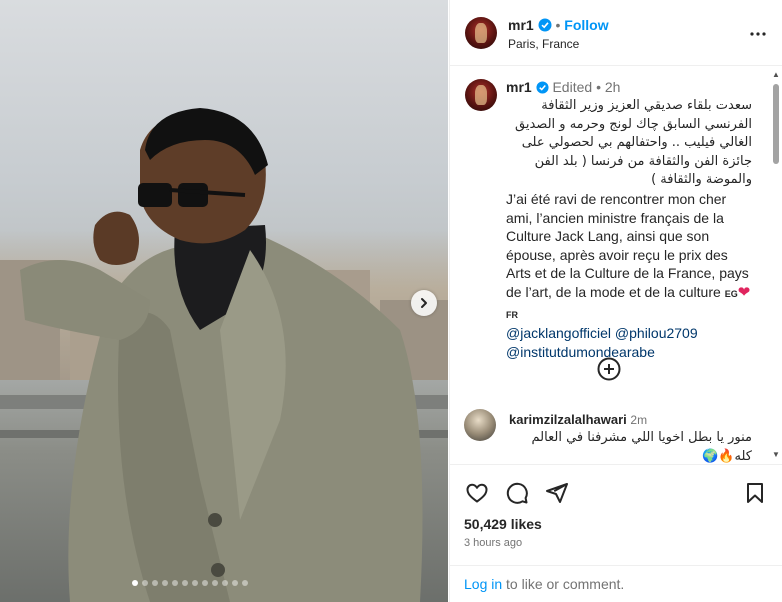  Describe the element at coordinates (481, 95) in the screenshot. I see `caption-avatar` at that location.